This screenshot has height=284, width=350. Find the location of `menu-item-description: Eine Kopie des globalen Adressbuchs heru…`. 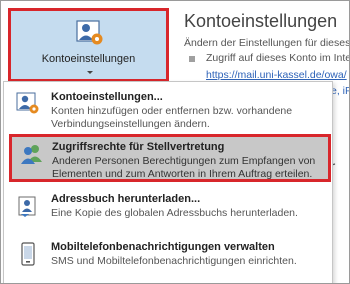

menu-item-description: Eine Kopie des globalen Adressbuchs heru… is located at coordinates (174, 213).